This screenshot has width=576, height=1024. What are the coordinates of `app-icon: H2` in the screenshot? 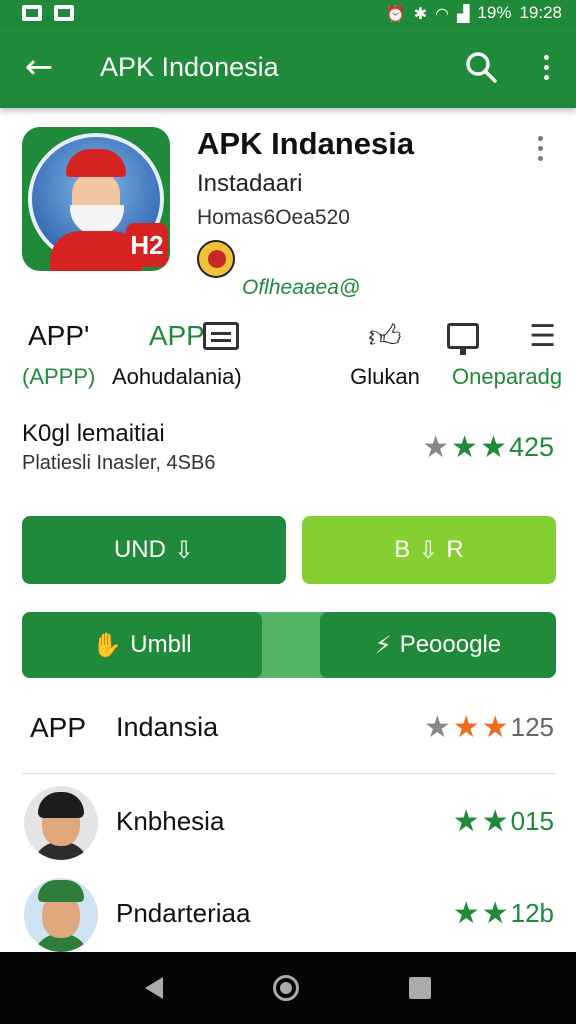 It's located at (96, 199).